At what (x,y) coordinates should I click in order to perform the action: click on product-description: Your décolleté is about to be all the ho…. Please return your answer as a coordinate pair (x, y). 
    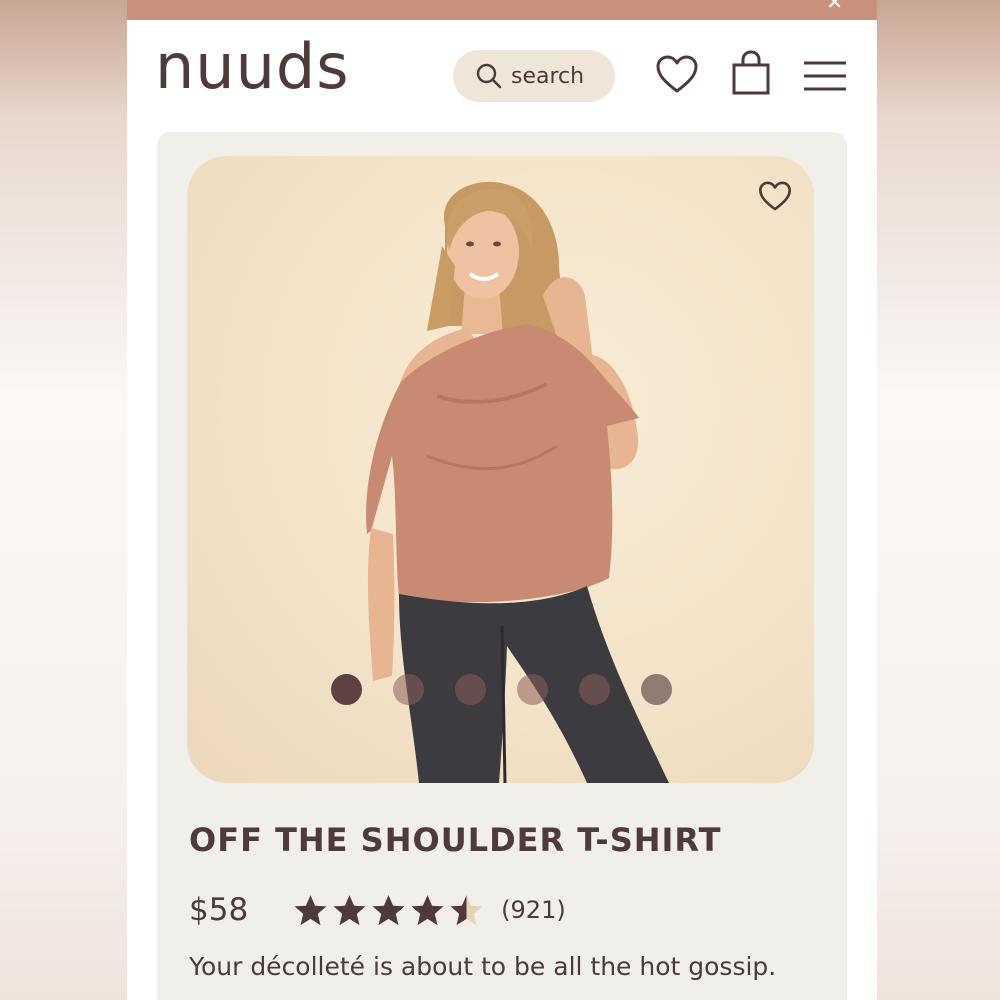
    Looking at the image, I should click on (483, 966).